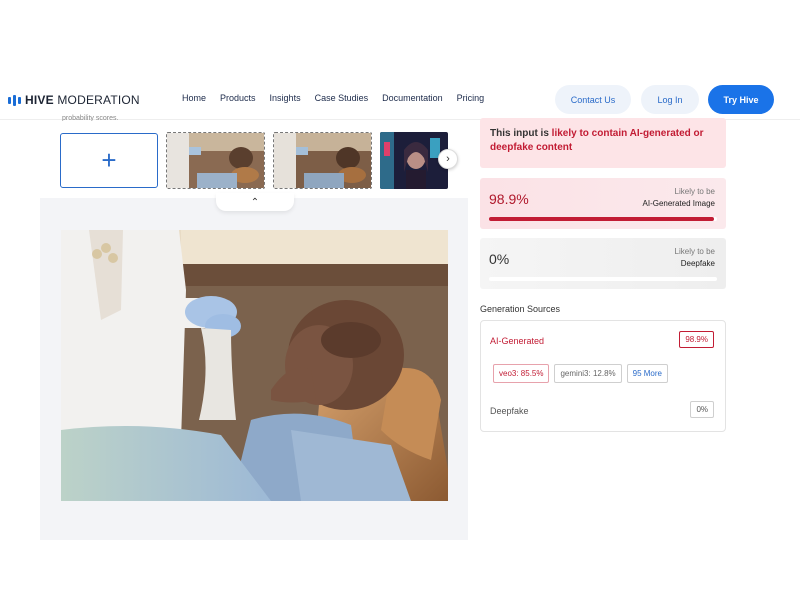 The height and width of the screenshot is (600, 800). Describe the element at coordinates (603, 279) in the screenshot. I see `deepfake-score-bar` at that location.